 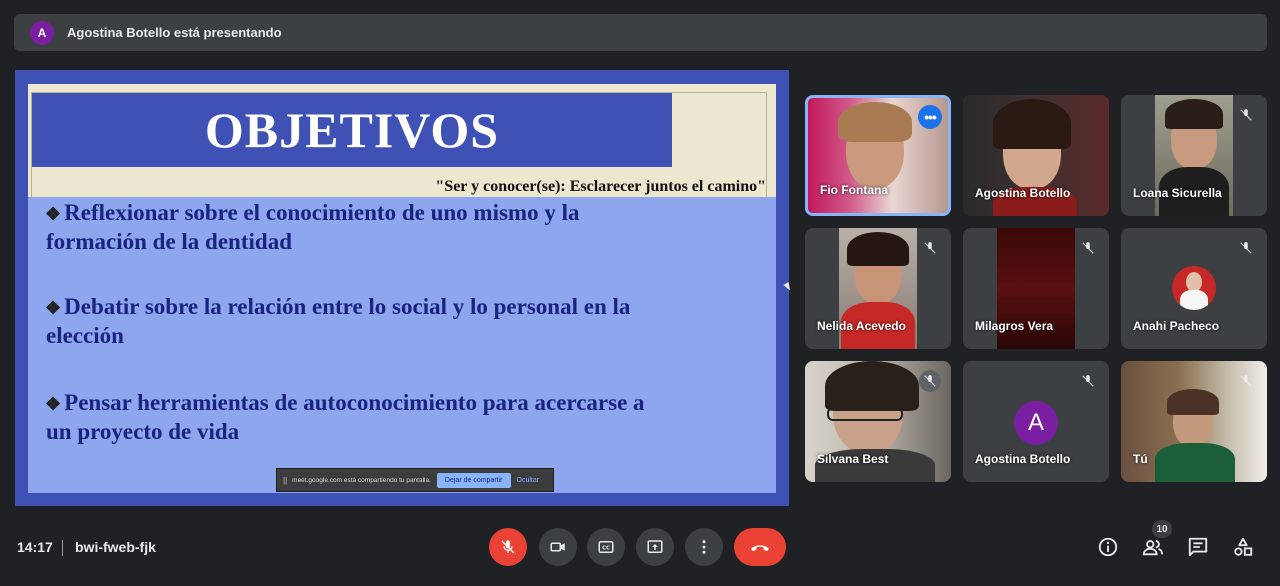 What do you see at coordinates (853, 459) in the screenshot?
I see `participant-name: Silvana Best` at bounding box center [853, 459].